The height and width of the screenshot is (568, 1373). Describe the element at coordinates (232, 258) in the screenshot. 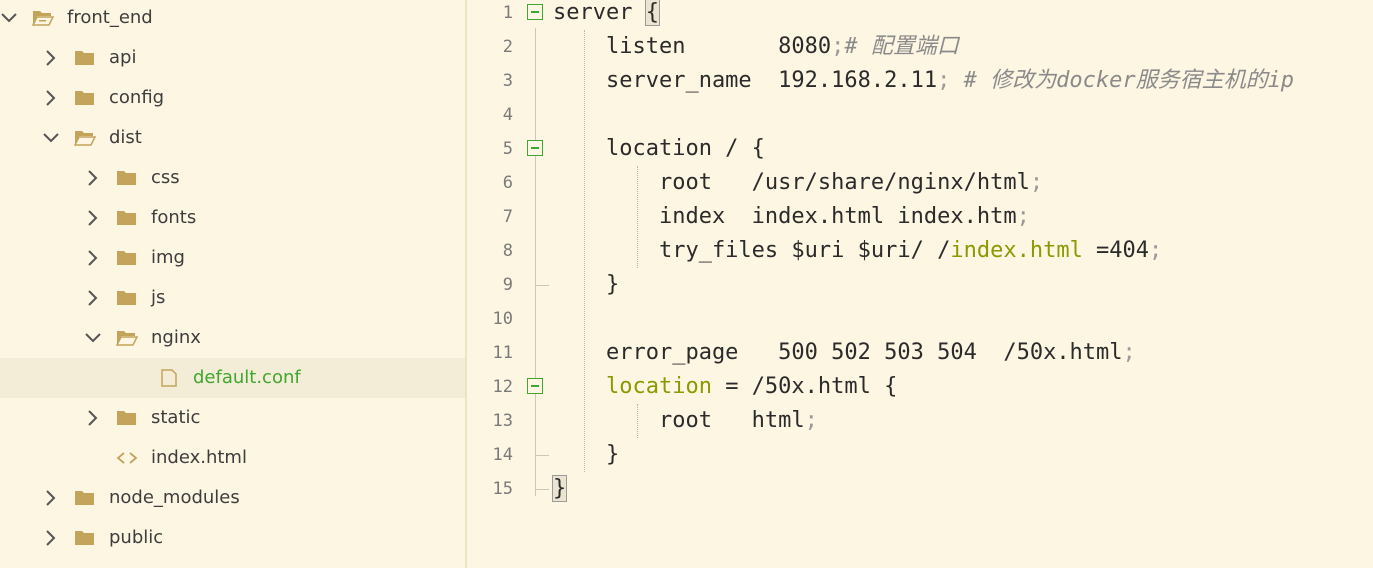

I see `tree-item-img: img` at that location.